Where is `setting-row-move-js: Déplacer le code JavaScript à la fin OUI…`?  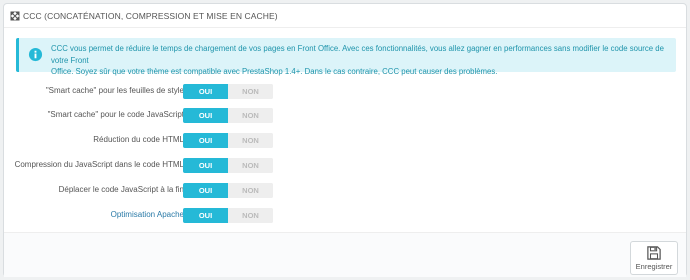 setting-row-move-js: Déplacer le code JavaScript à la fin OUI… is located at coordinates (346, 191).